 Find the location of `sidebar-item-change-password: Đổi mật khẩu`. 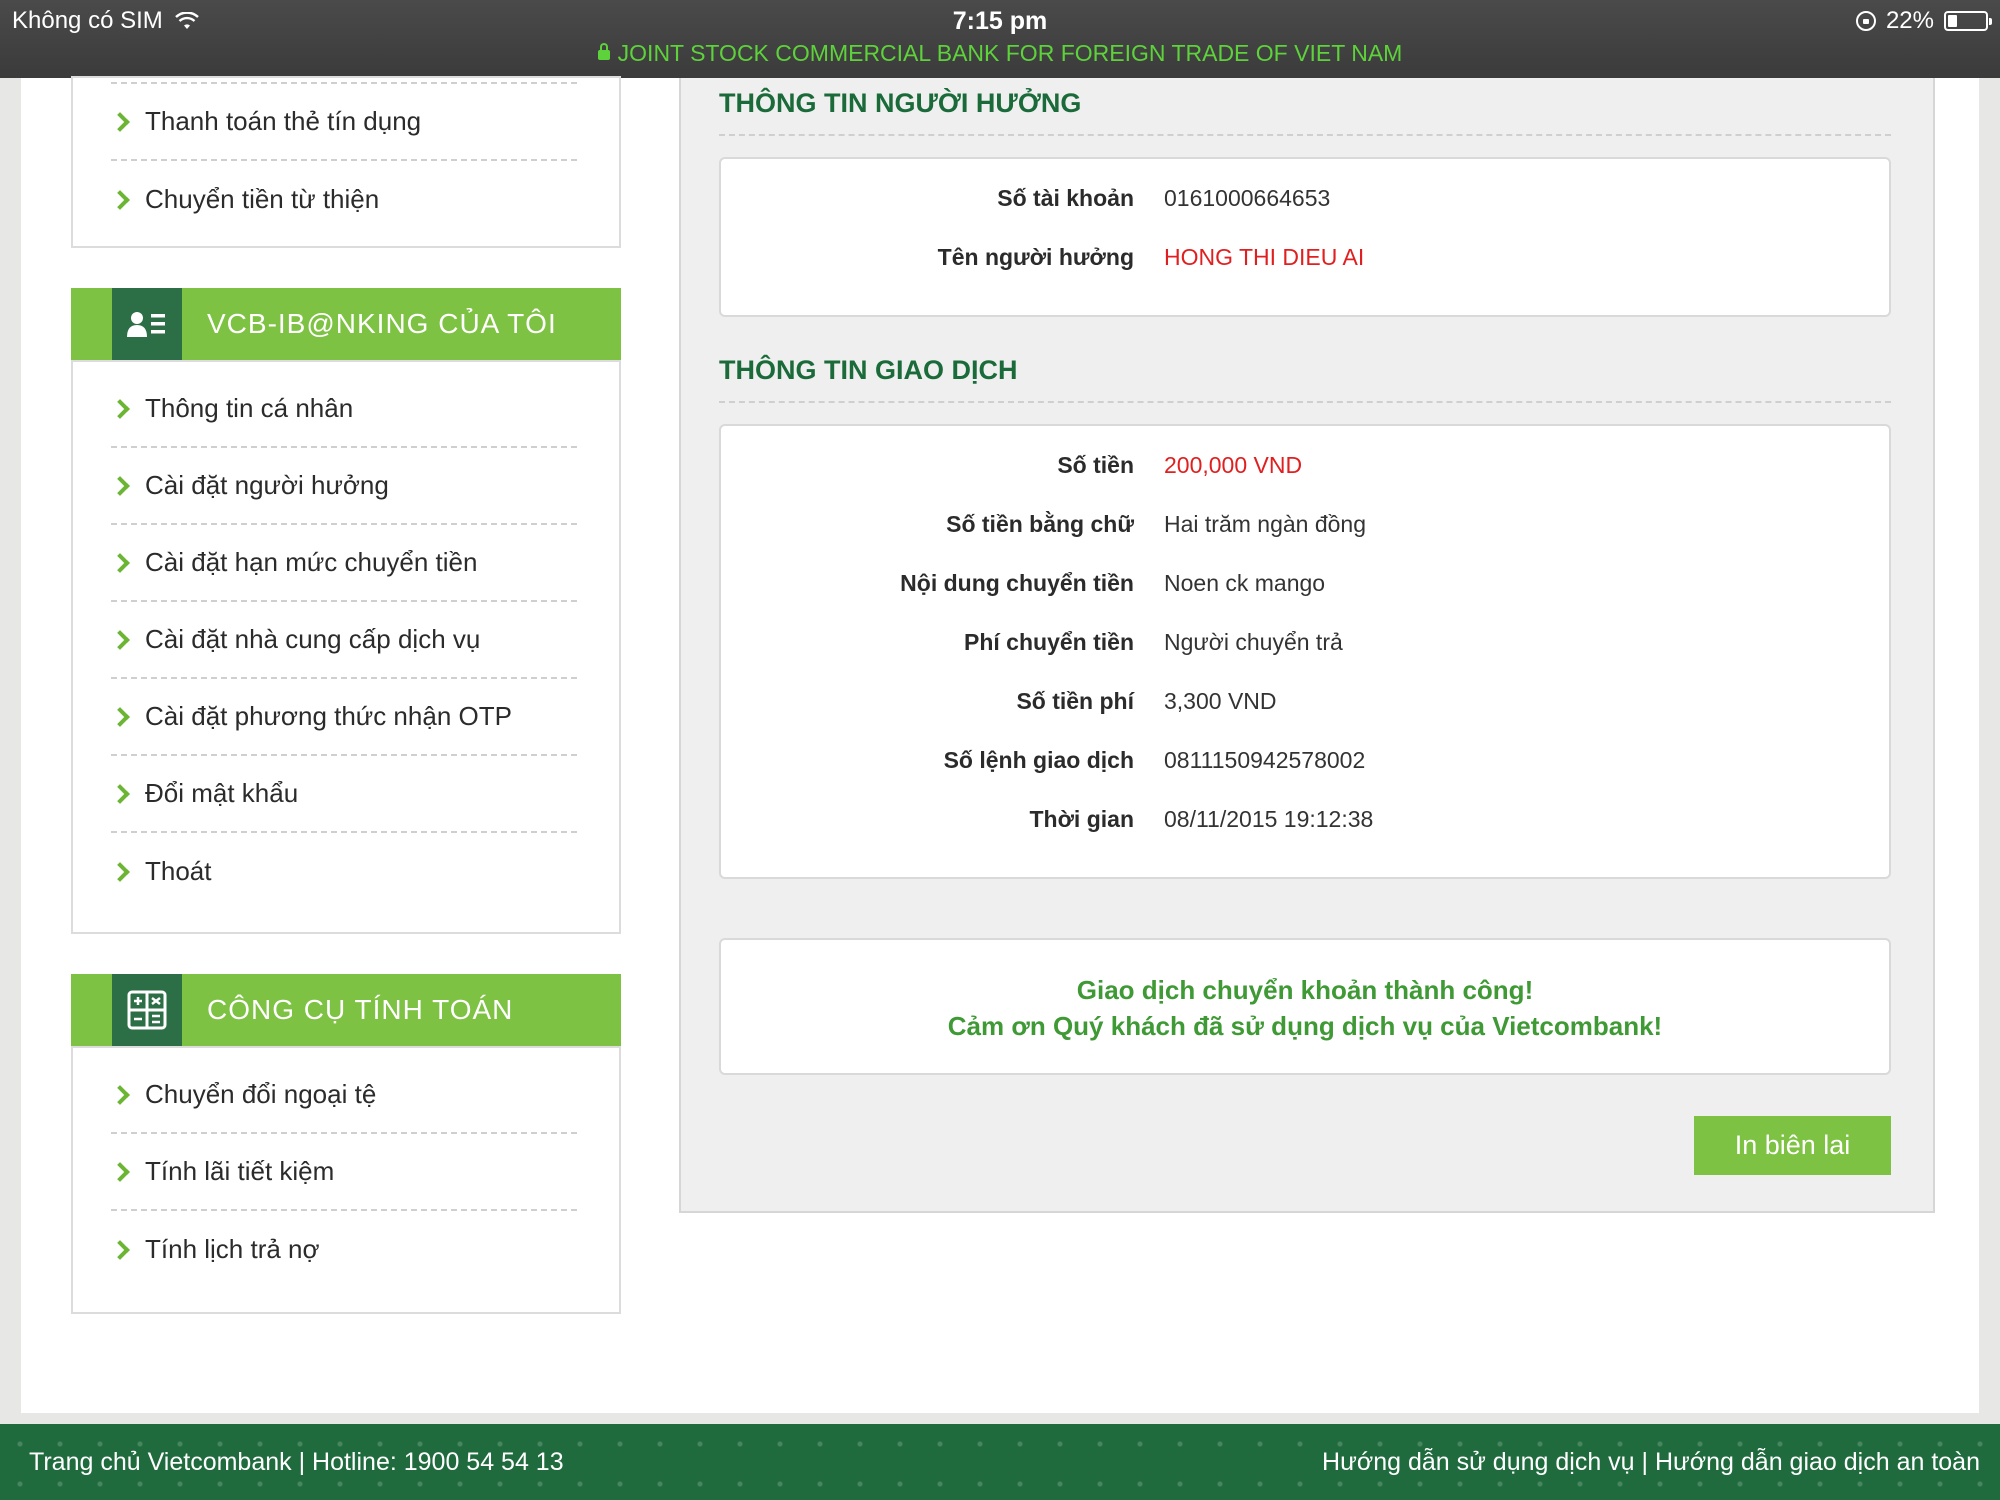

sidebar-item-change-password: Đổi mật khẩu is located at coordinates (343, 794).